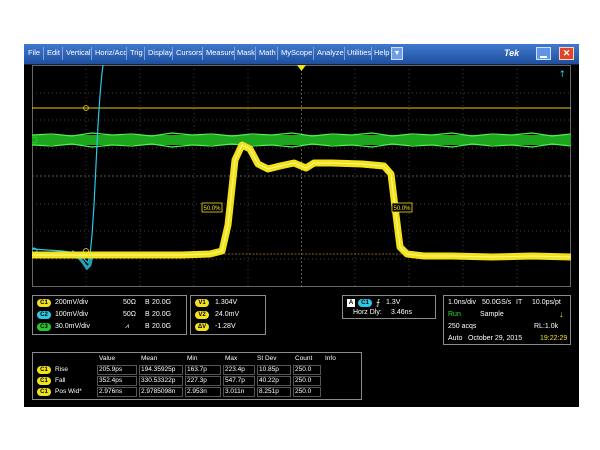 Image resolution: width=600 pixels, height=450 pixels. What do you see at coordinates (301, 68) in the screenshot?
I see `trigger-position-marker` at bounding box center [301, 68].